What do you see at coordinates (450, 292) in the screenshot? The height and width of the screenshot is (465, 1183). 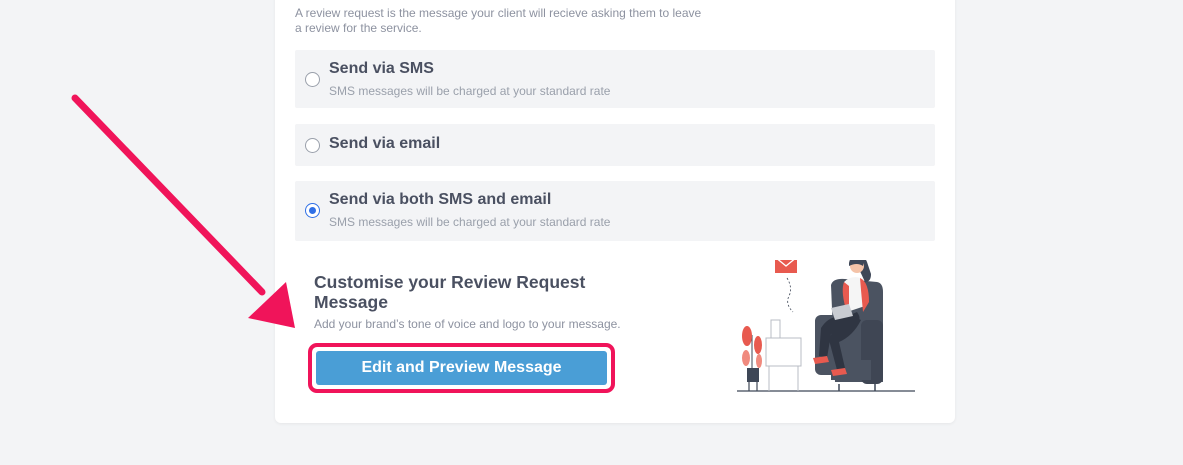 I see `customise-title: Customise your Review Request Message` at bounding box center [450, 292].